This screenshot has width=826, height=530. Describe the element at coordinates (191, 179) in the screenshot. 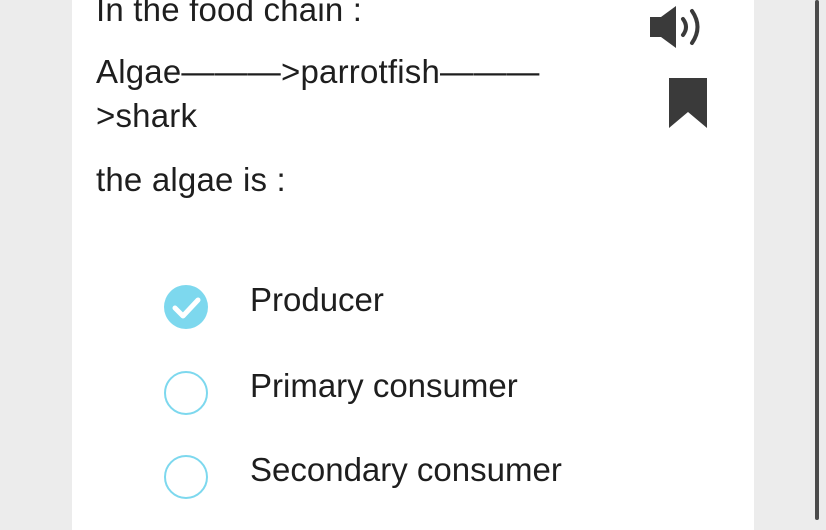

I see `question-line-3: the algae is :` at that location.